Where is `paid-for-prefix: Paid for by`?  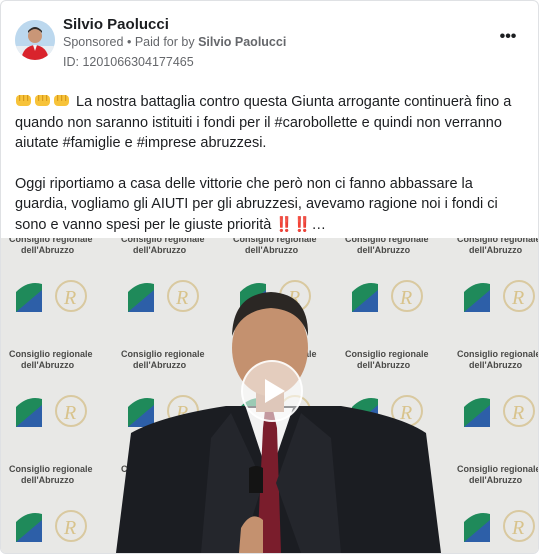
paid-for-prefix: Paid for by is located at coordinates (164, 42).